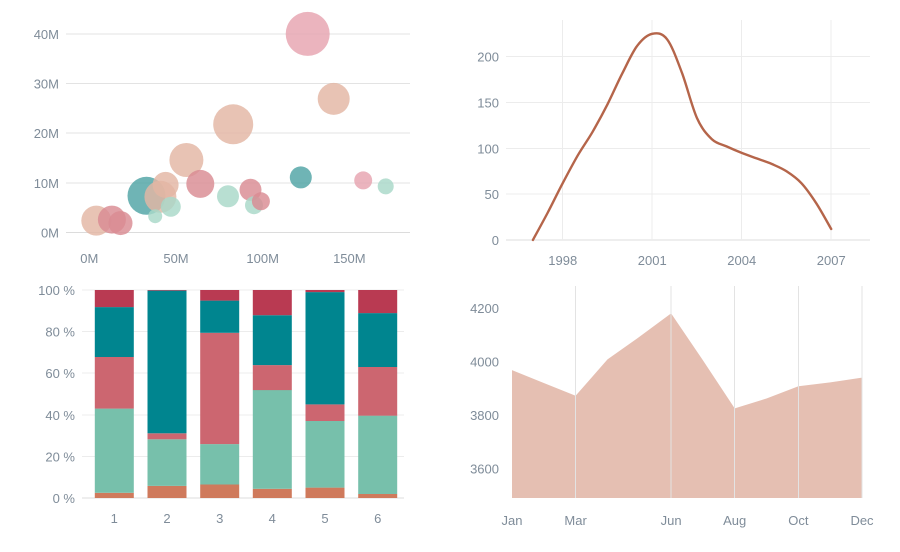 This screenshot has width=900, height=552. What do you see at coordinates (488, 57) in the screenshot?
I see `y-axis-tick-label: 200` at bounding box center [488, 57].